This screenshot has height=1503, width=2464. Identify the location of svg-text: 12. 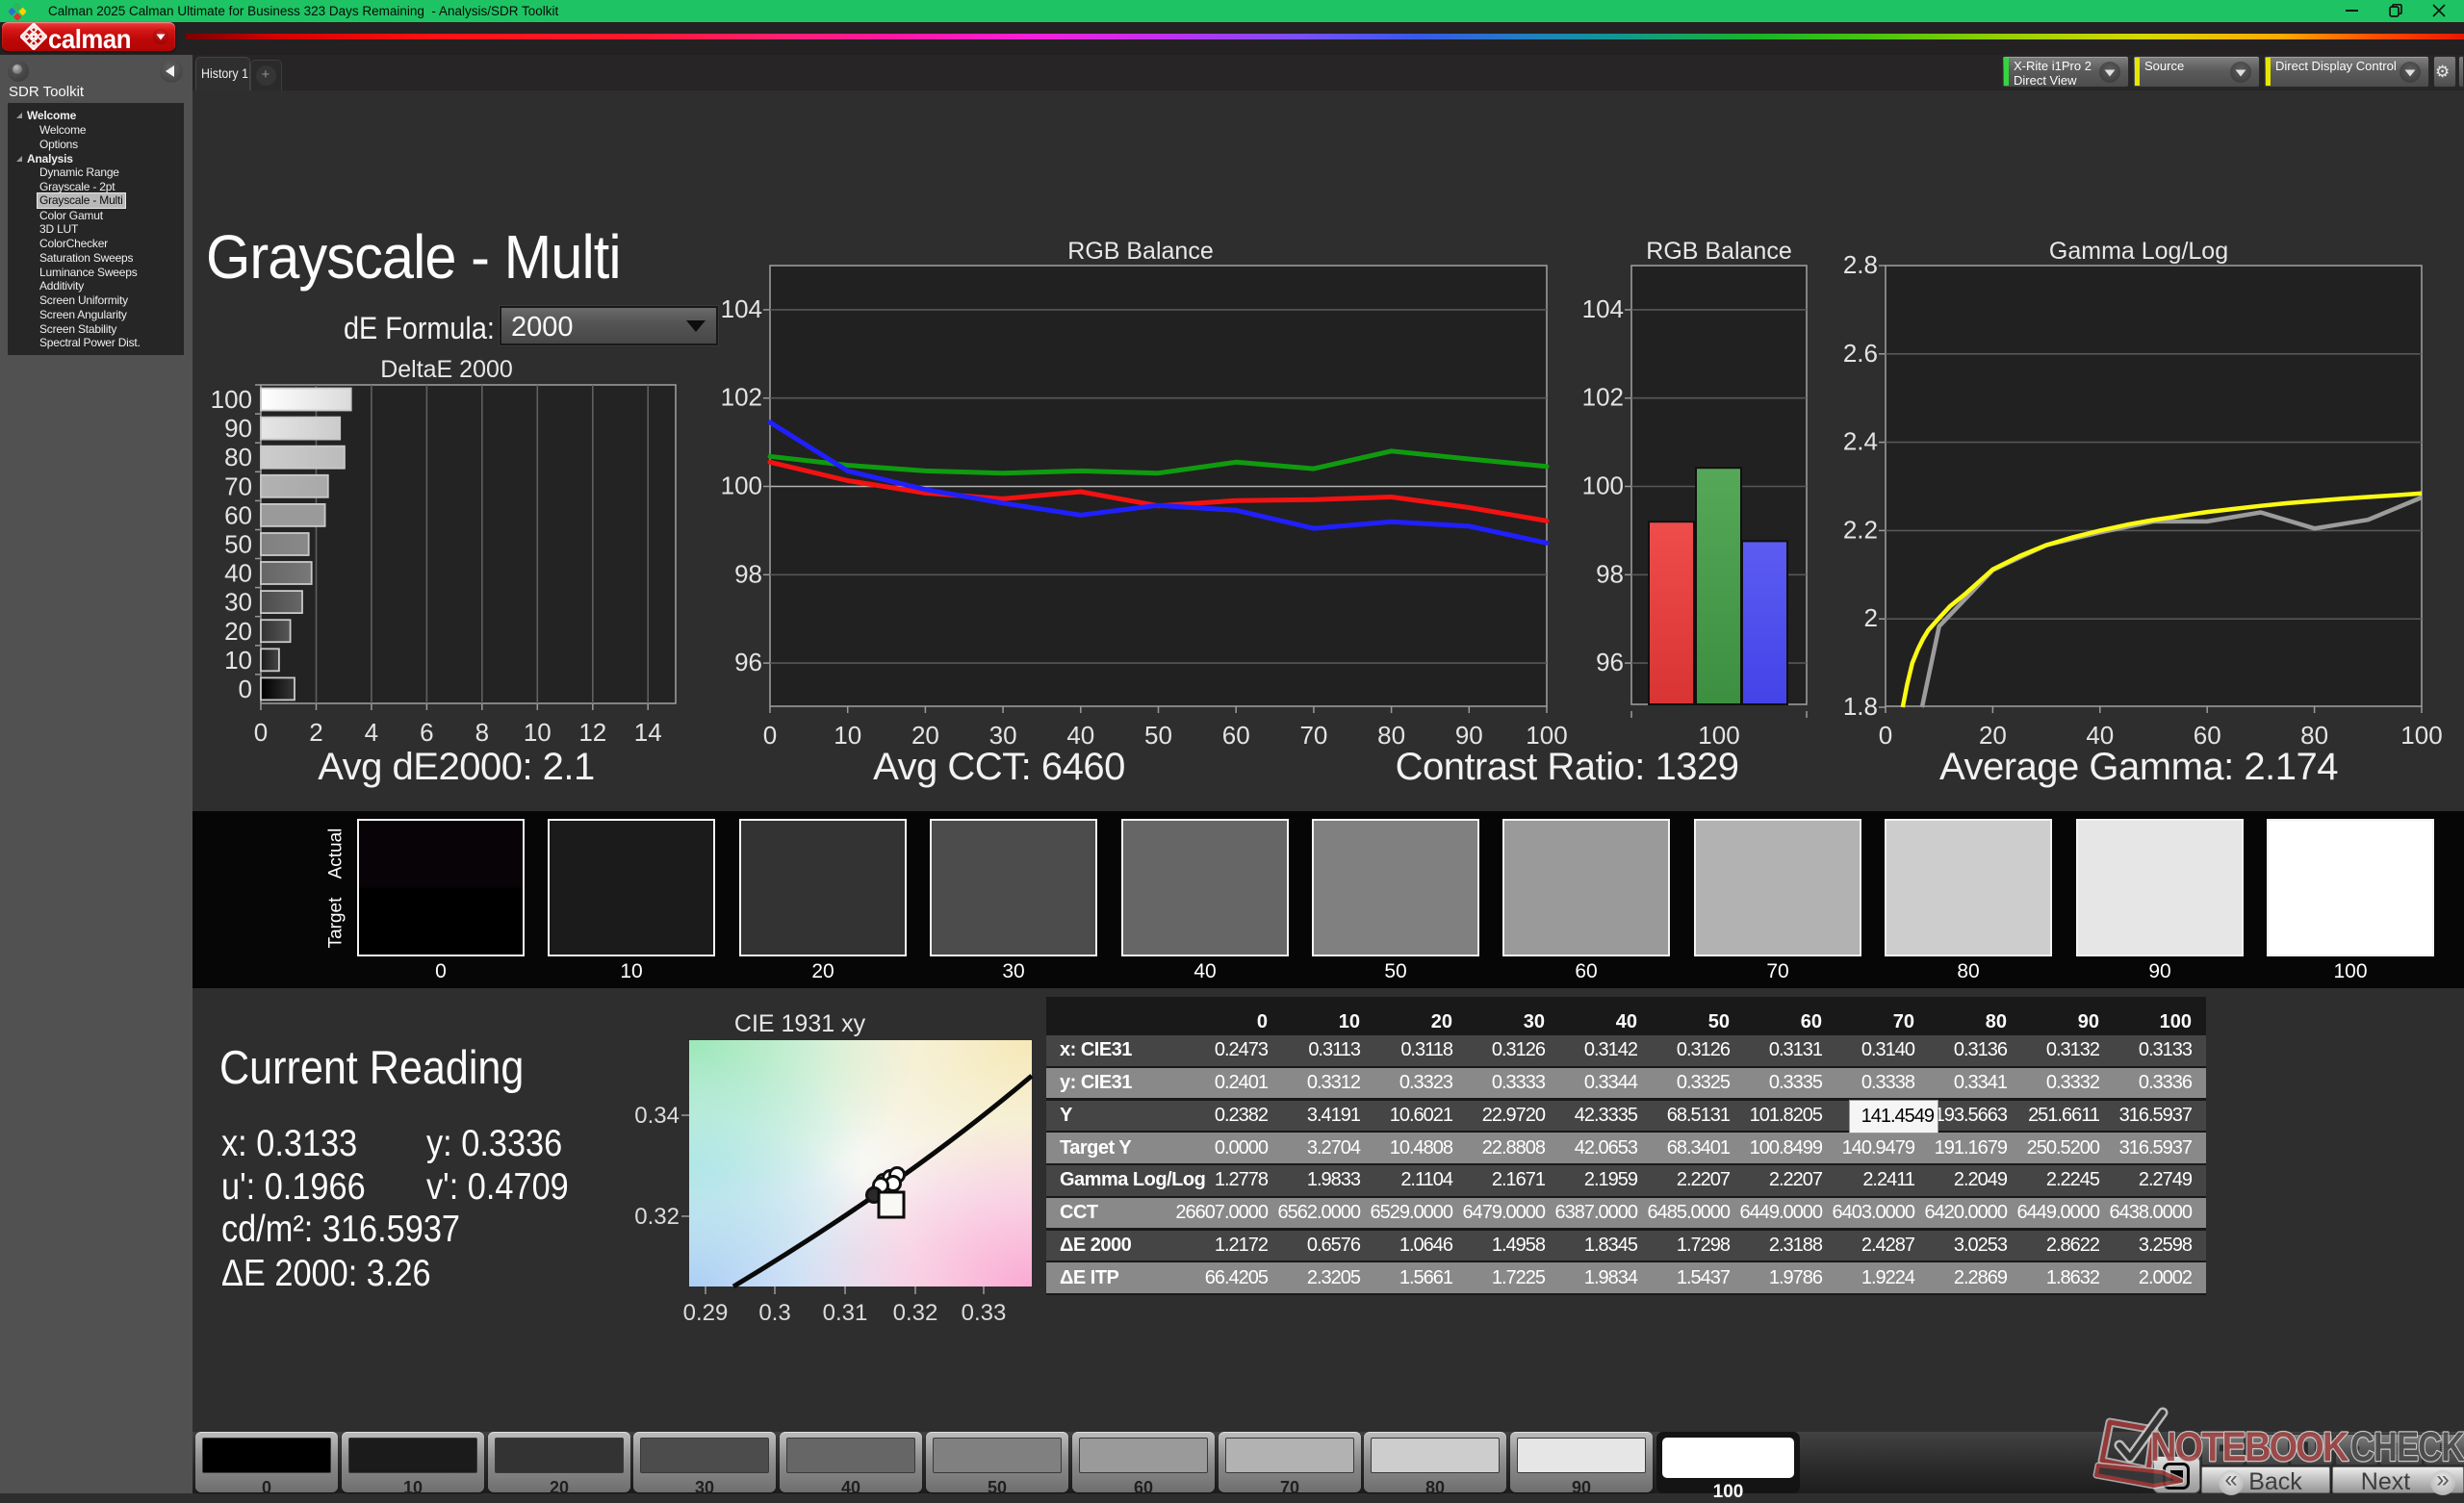
(592, 732).